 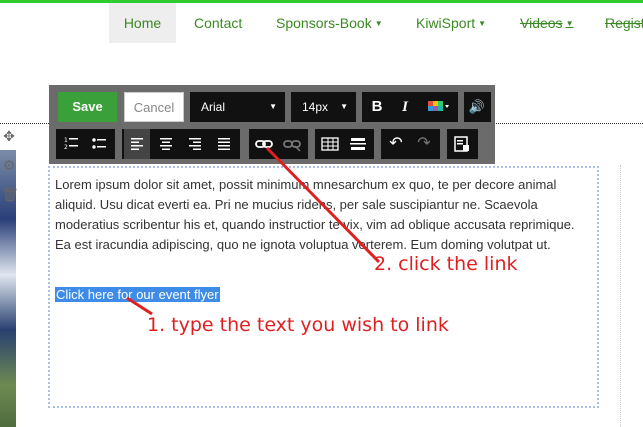 I want to click on arrow-to-selected-text, so click(x=139, y=306).